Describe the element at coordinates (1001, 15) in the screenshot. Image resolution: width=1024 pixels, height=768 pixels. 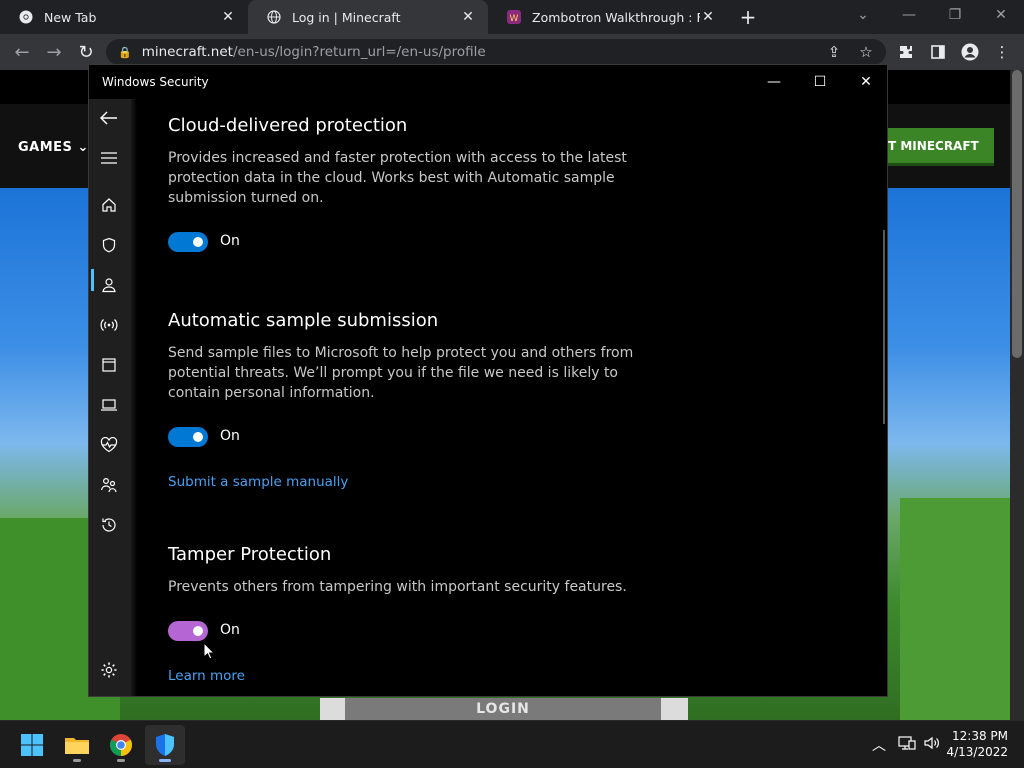
I see `close-browser-button: ✕` at that location.